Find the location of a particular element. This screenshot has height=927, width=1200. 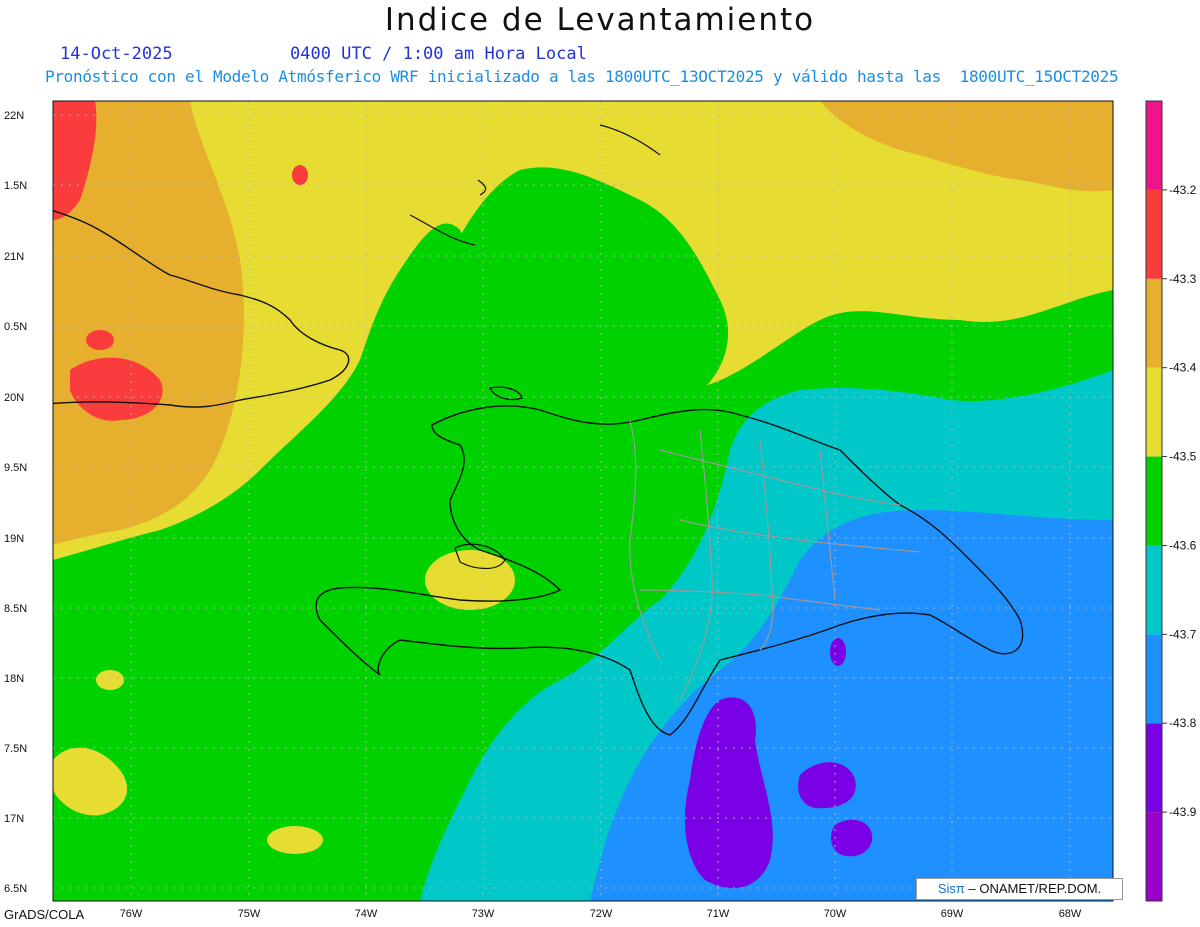

lon-label: 73W is located at coordinates (483, 914).